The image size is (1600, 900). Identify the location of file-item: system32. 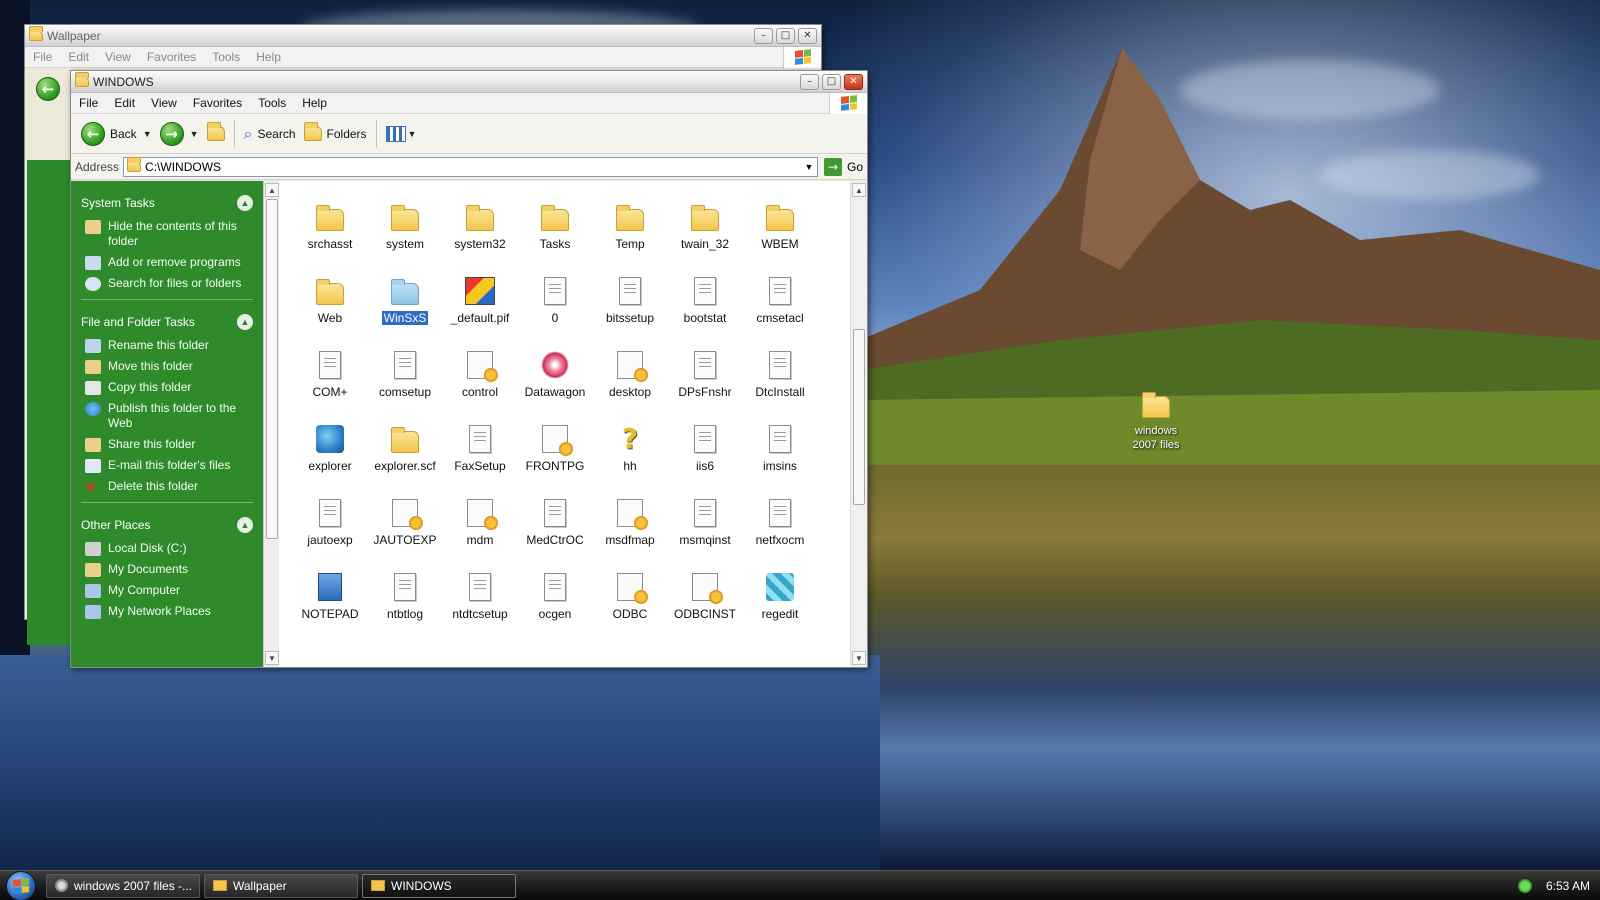
(480, 228).